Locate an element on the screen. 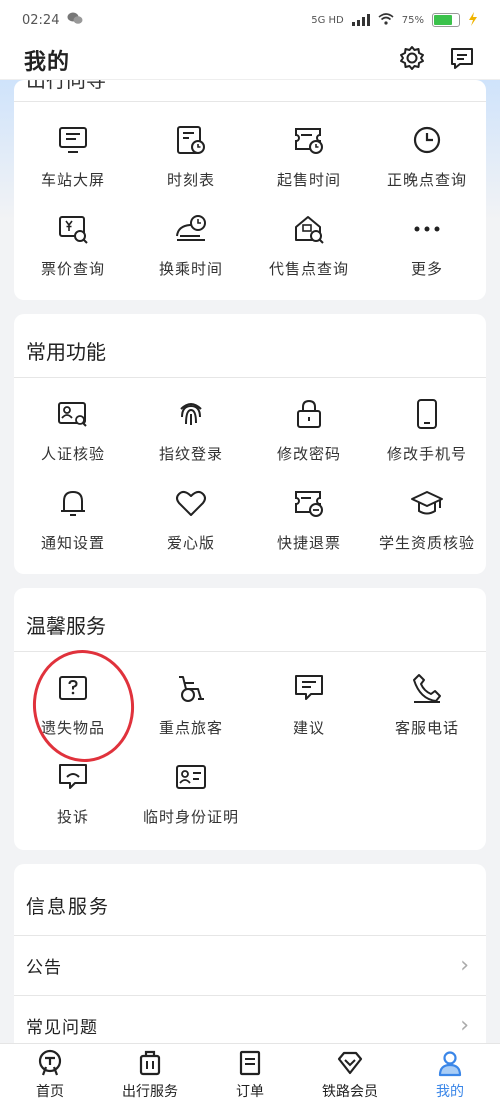 This screenshot has height=1105, width=500. signal-icon is located at coordinates (360, 20).